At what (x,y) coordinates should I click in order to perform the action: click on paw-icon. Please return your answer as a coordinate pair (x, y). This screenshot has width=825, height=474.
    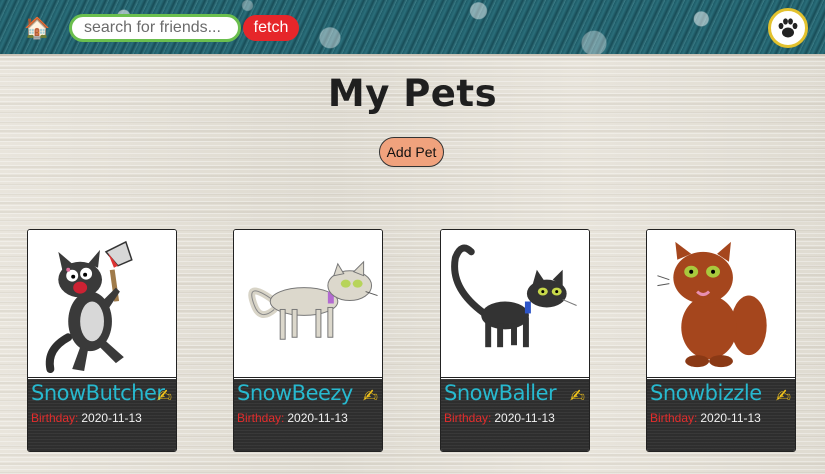
    Looking at the image, I should click on (788, 28).